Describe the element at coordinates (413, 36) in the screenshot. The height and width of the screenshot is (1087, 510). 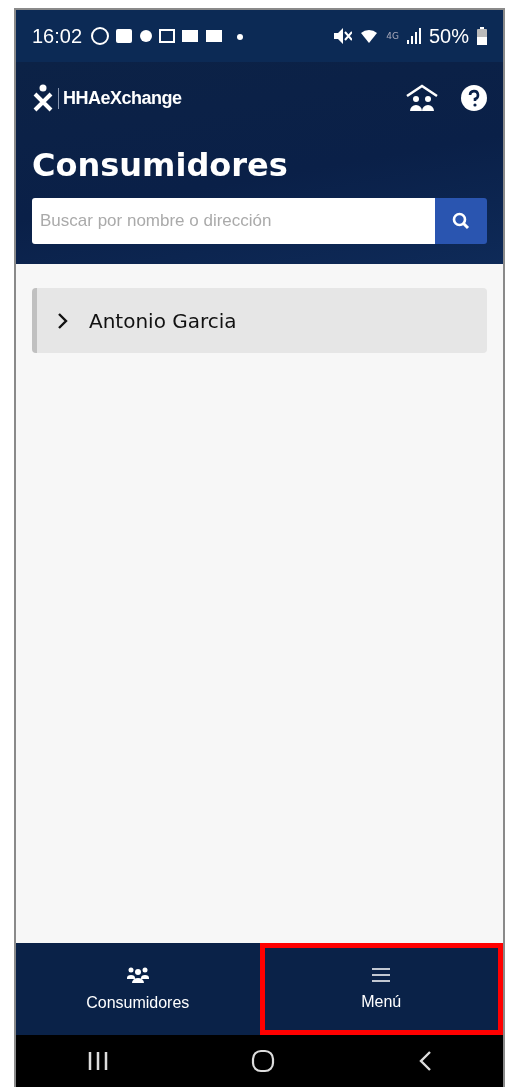
I see `signal-icon` at that location.